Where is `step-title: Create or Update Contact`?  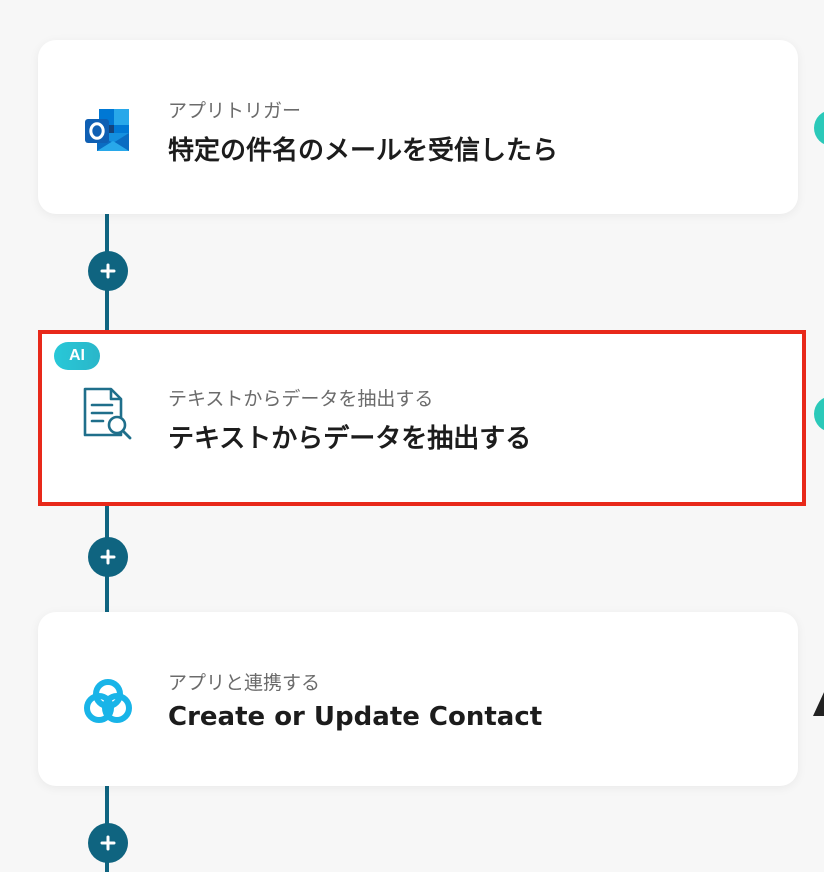
step-title: Create or Update Contact is located at coordinates (355, 717).